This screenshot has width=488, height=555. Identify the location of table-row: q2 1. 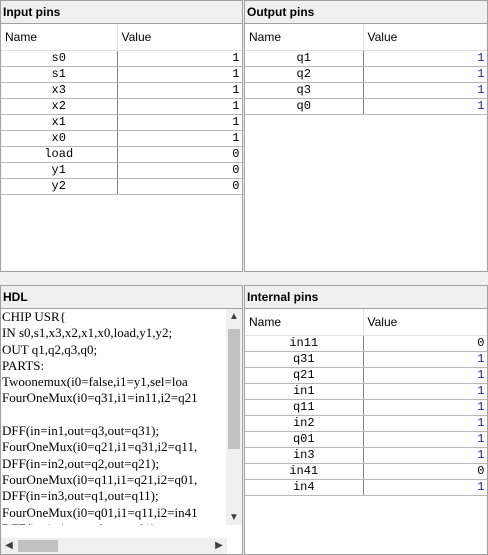
(366, 74).